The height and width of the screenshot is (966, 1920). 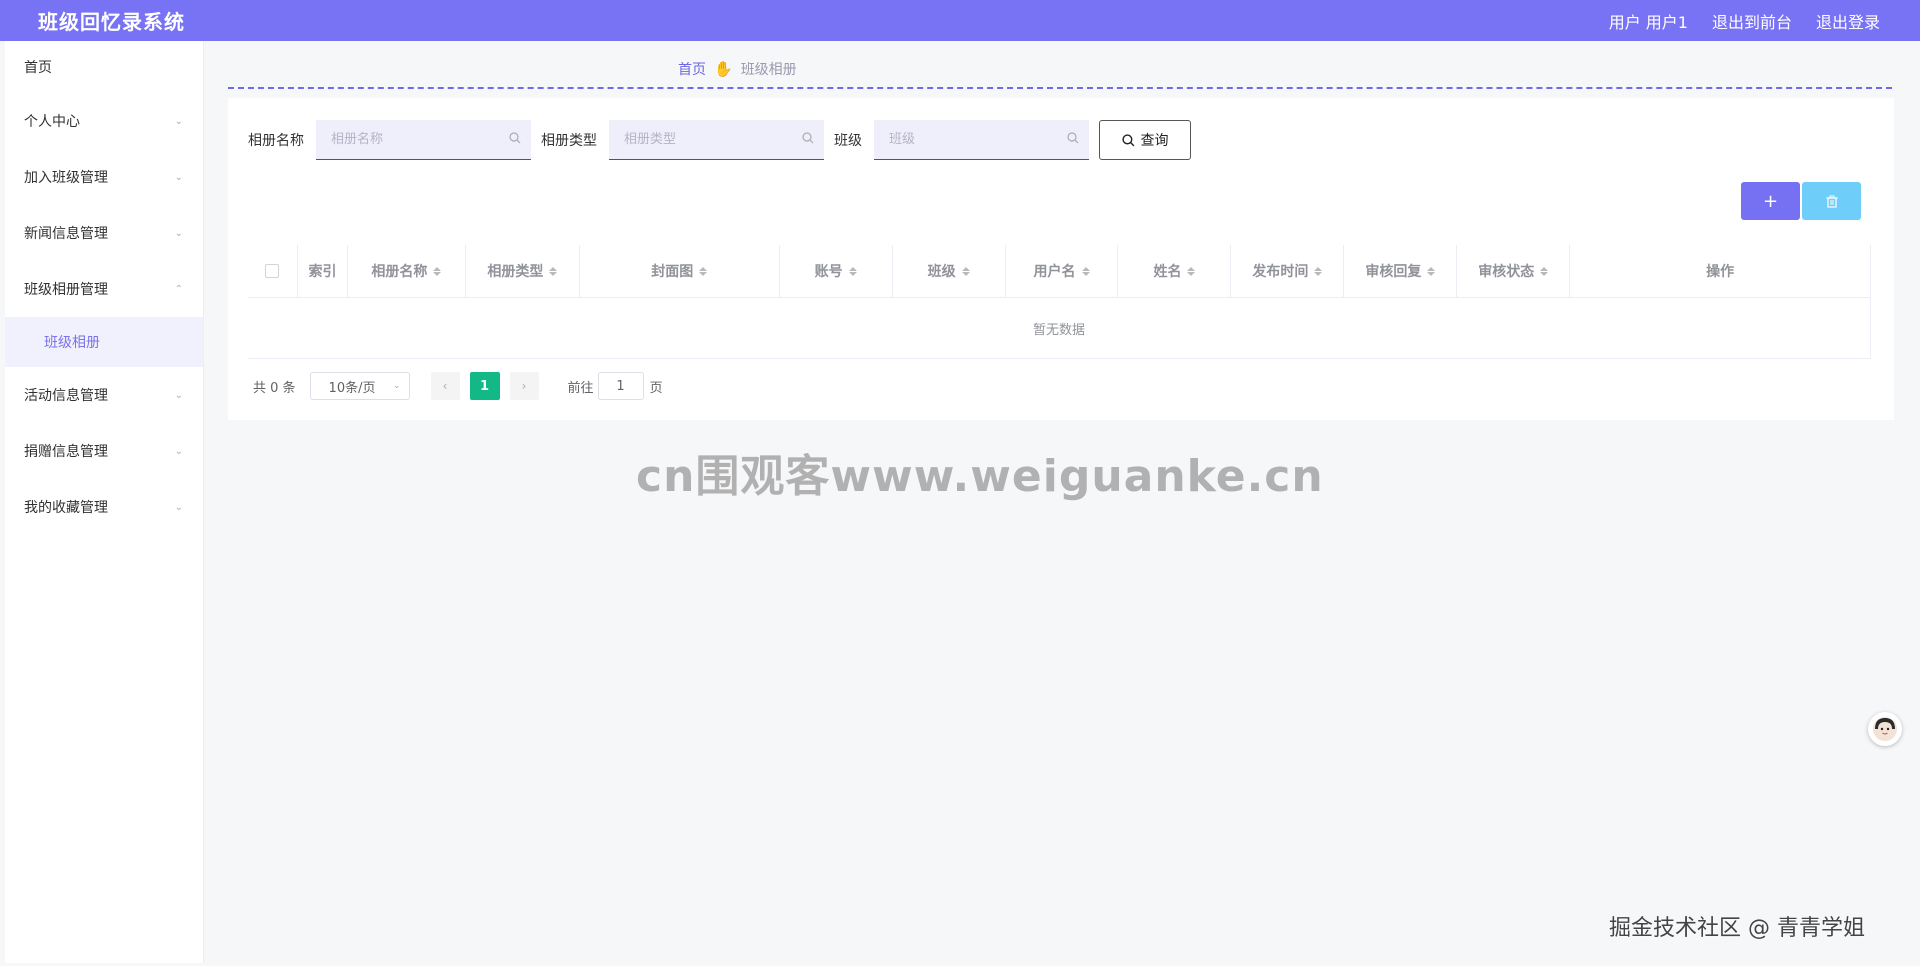 I want to click on column-header-album-type: 相册类型, so click(x=523, y=271).